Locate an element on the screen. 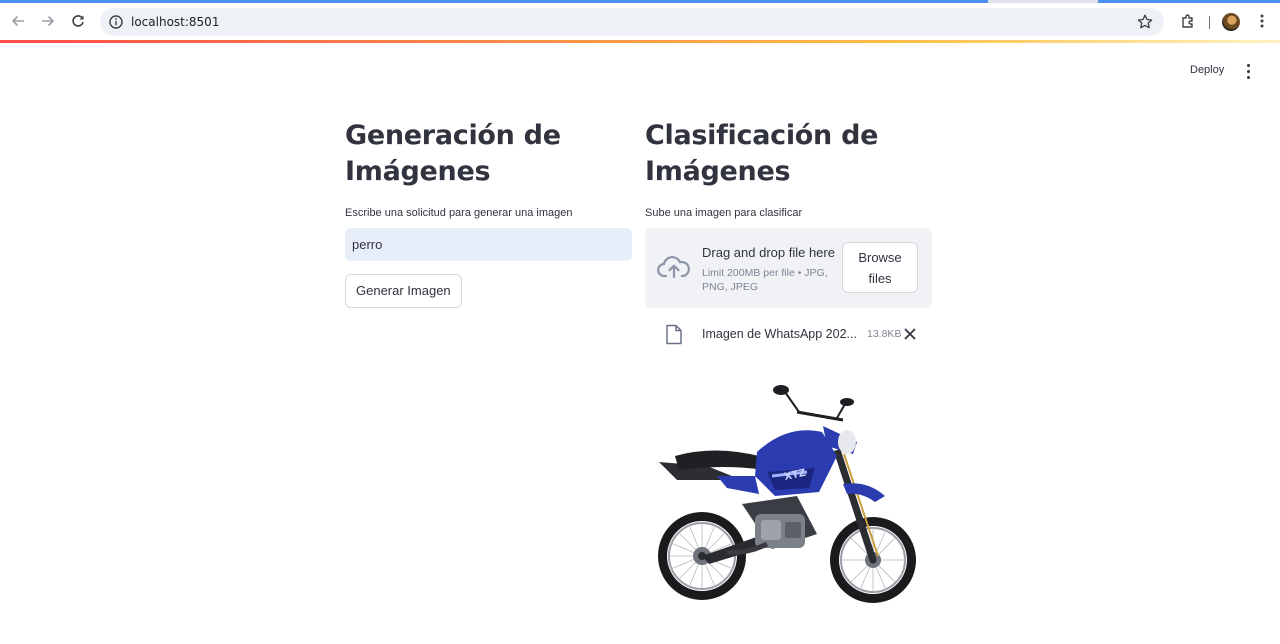  chrome-menu-icon is located at coordinates (1262, 21).